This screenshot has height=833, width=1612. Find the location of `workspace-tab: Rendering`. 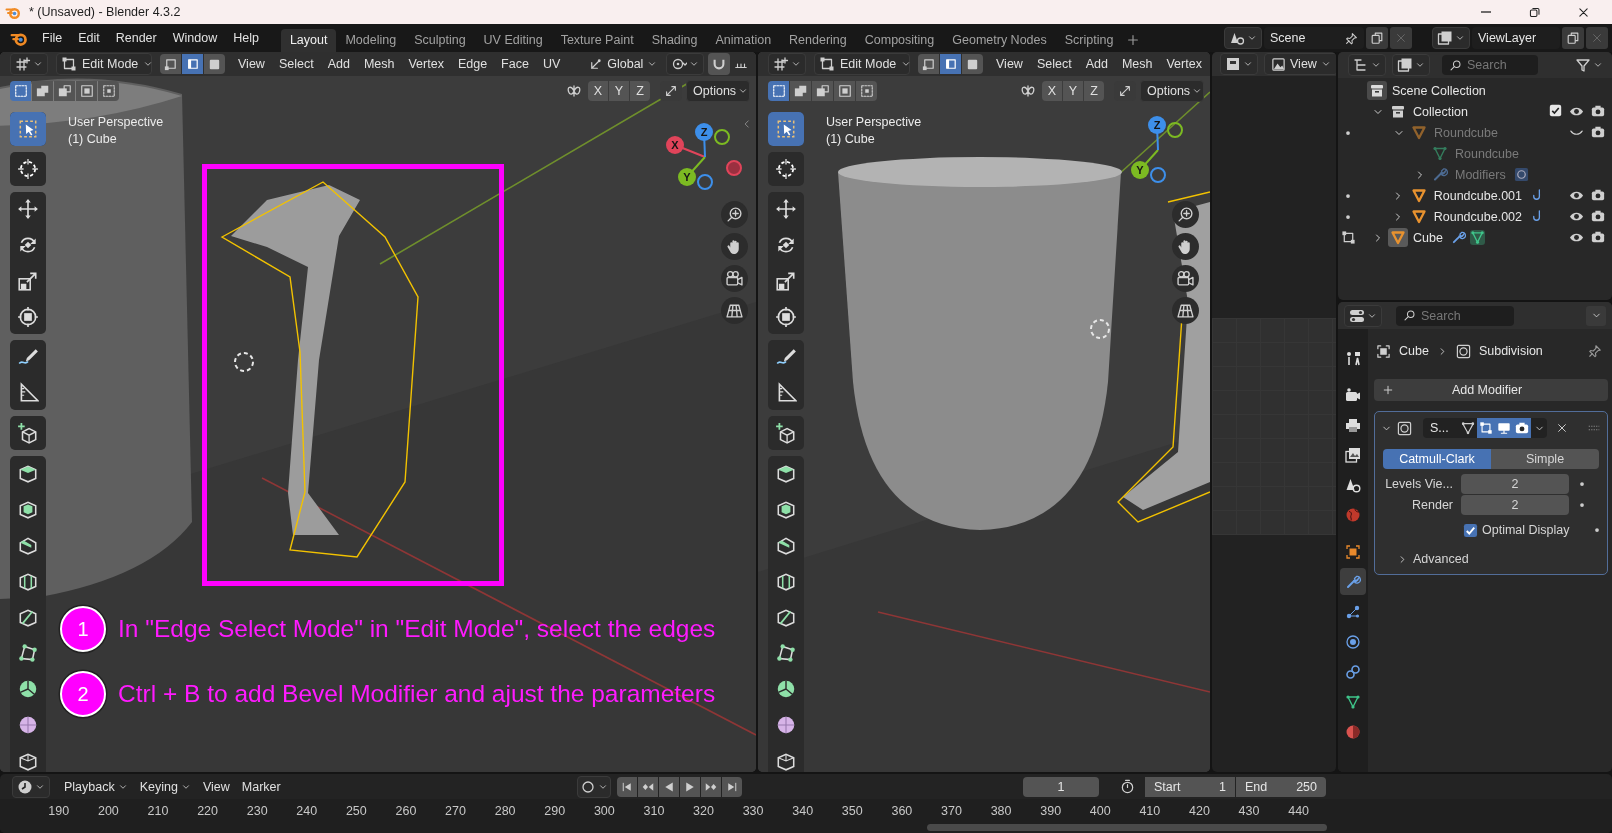

workspace-tab: Rendering is located at coordinates (818, 40).